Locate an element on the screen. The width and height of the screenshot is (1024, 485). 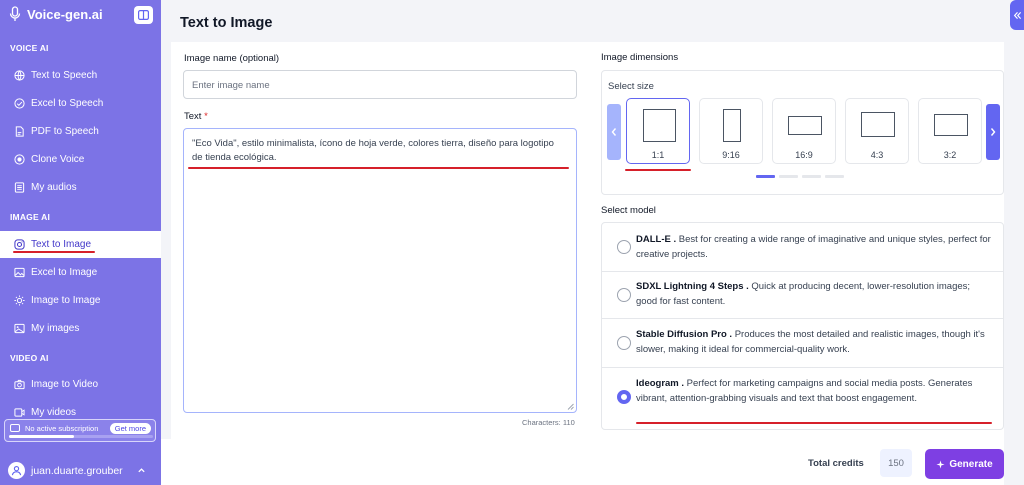
sidebar-item-label: Text to Speech is located at coordinates (64, 75).